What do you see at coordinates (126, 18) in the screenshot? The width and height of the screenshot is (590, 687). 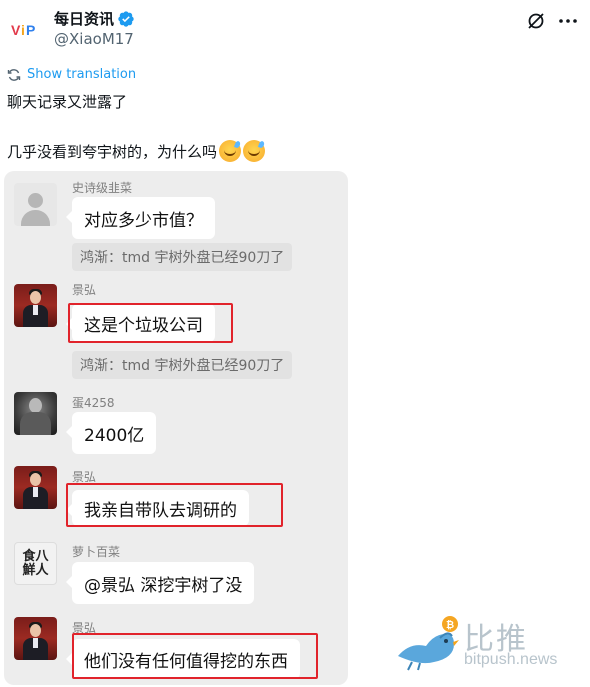 I see `verified-badge-icon` at bounding box center [126, 18].